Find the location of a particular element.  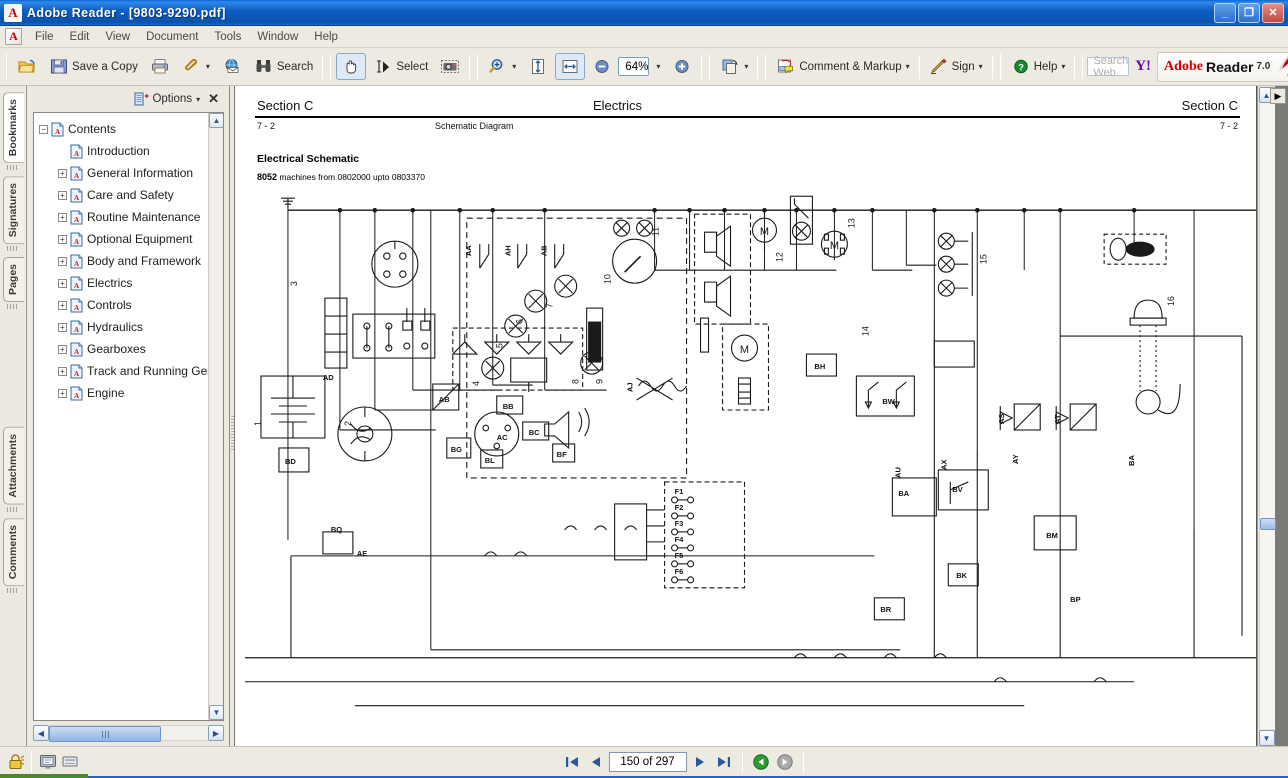

document-vertical-scrollbar: ▲ ▼ is located at coordinates (1266, 416).